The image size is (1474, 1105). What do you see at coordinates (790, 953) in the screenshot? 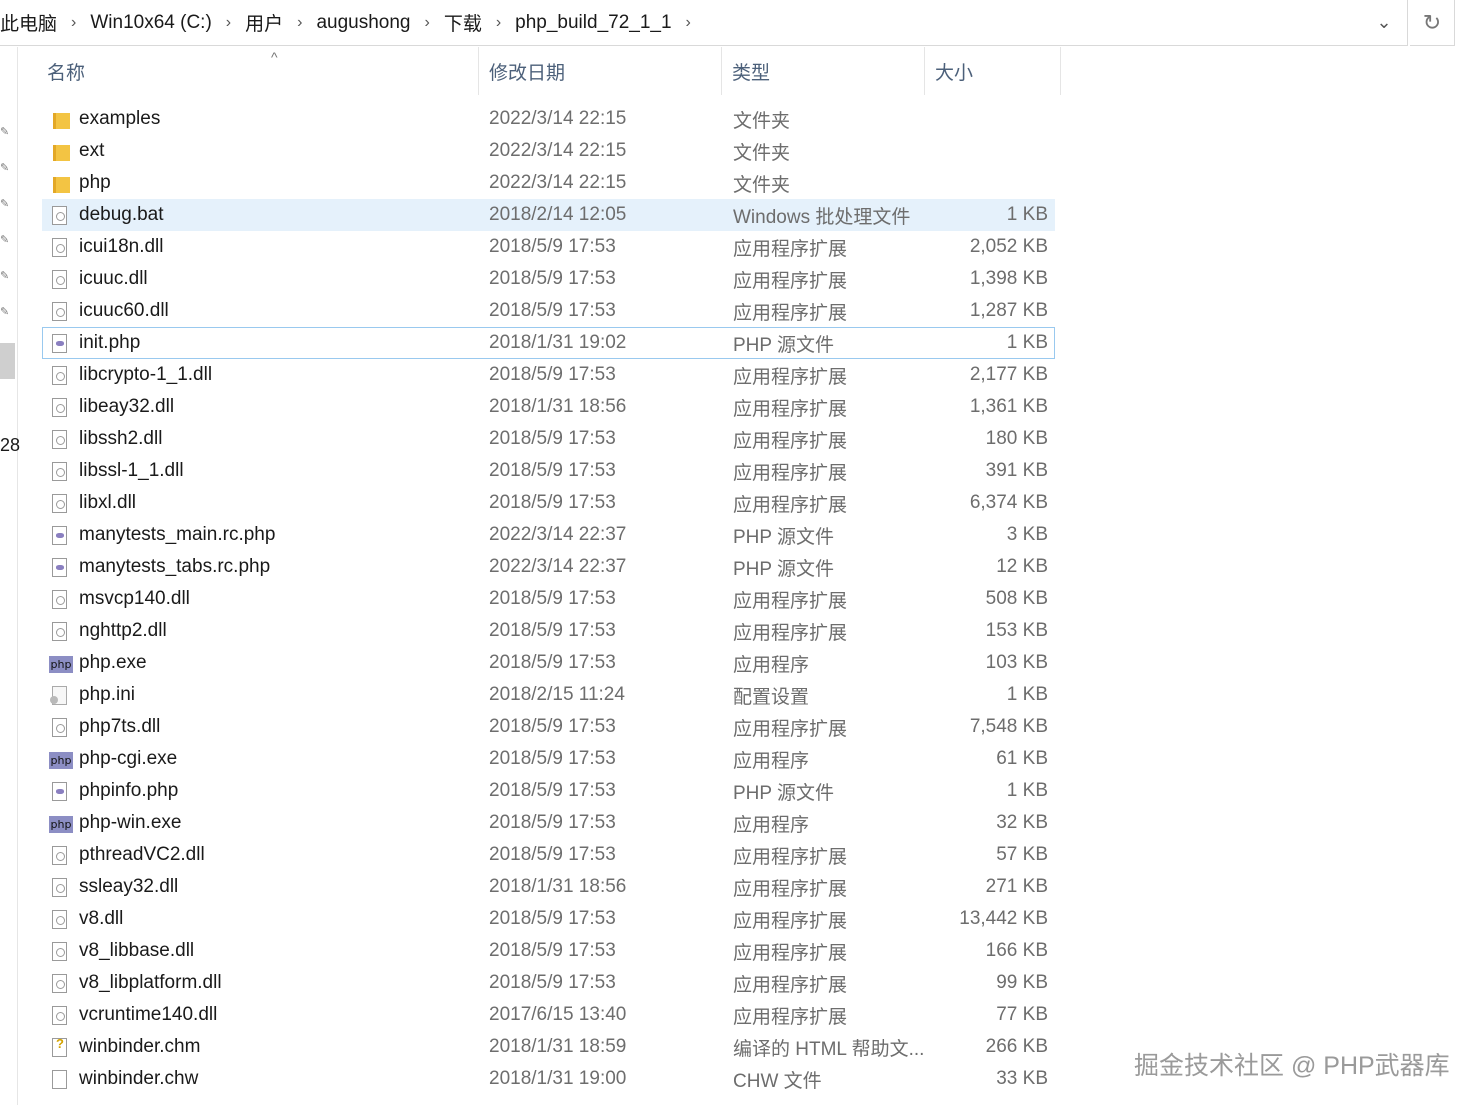
I see `file-type: 应用程序扩展` at bounding box center [790, 953].